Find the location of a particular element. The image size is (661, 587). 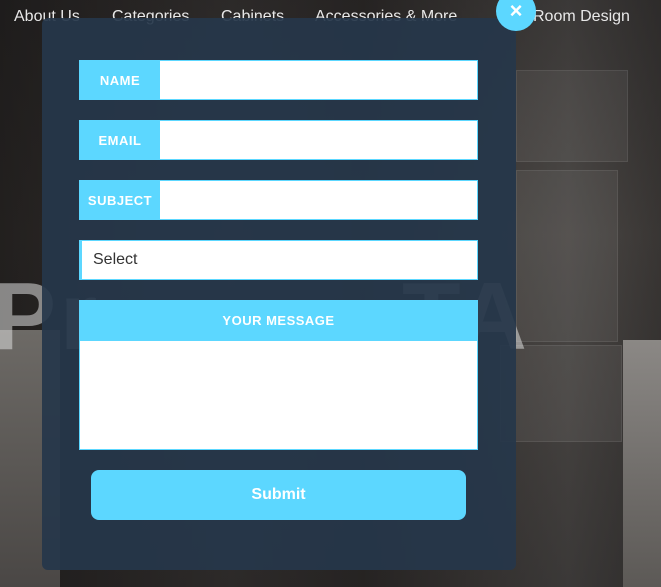

name-field: NAME is located at coordinates (278, 80).